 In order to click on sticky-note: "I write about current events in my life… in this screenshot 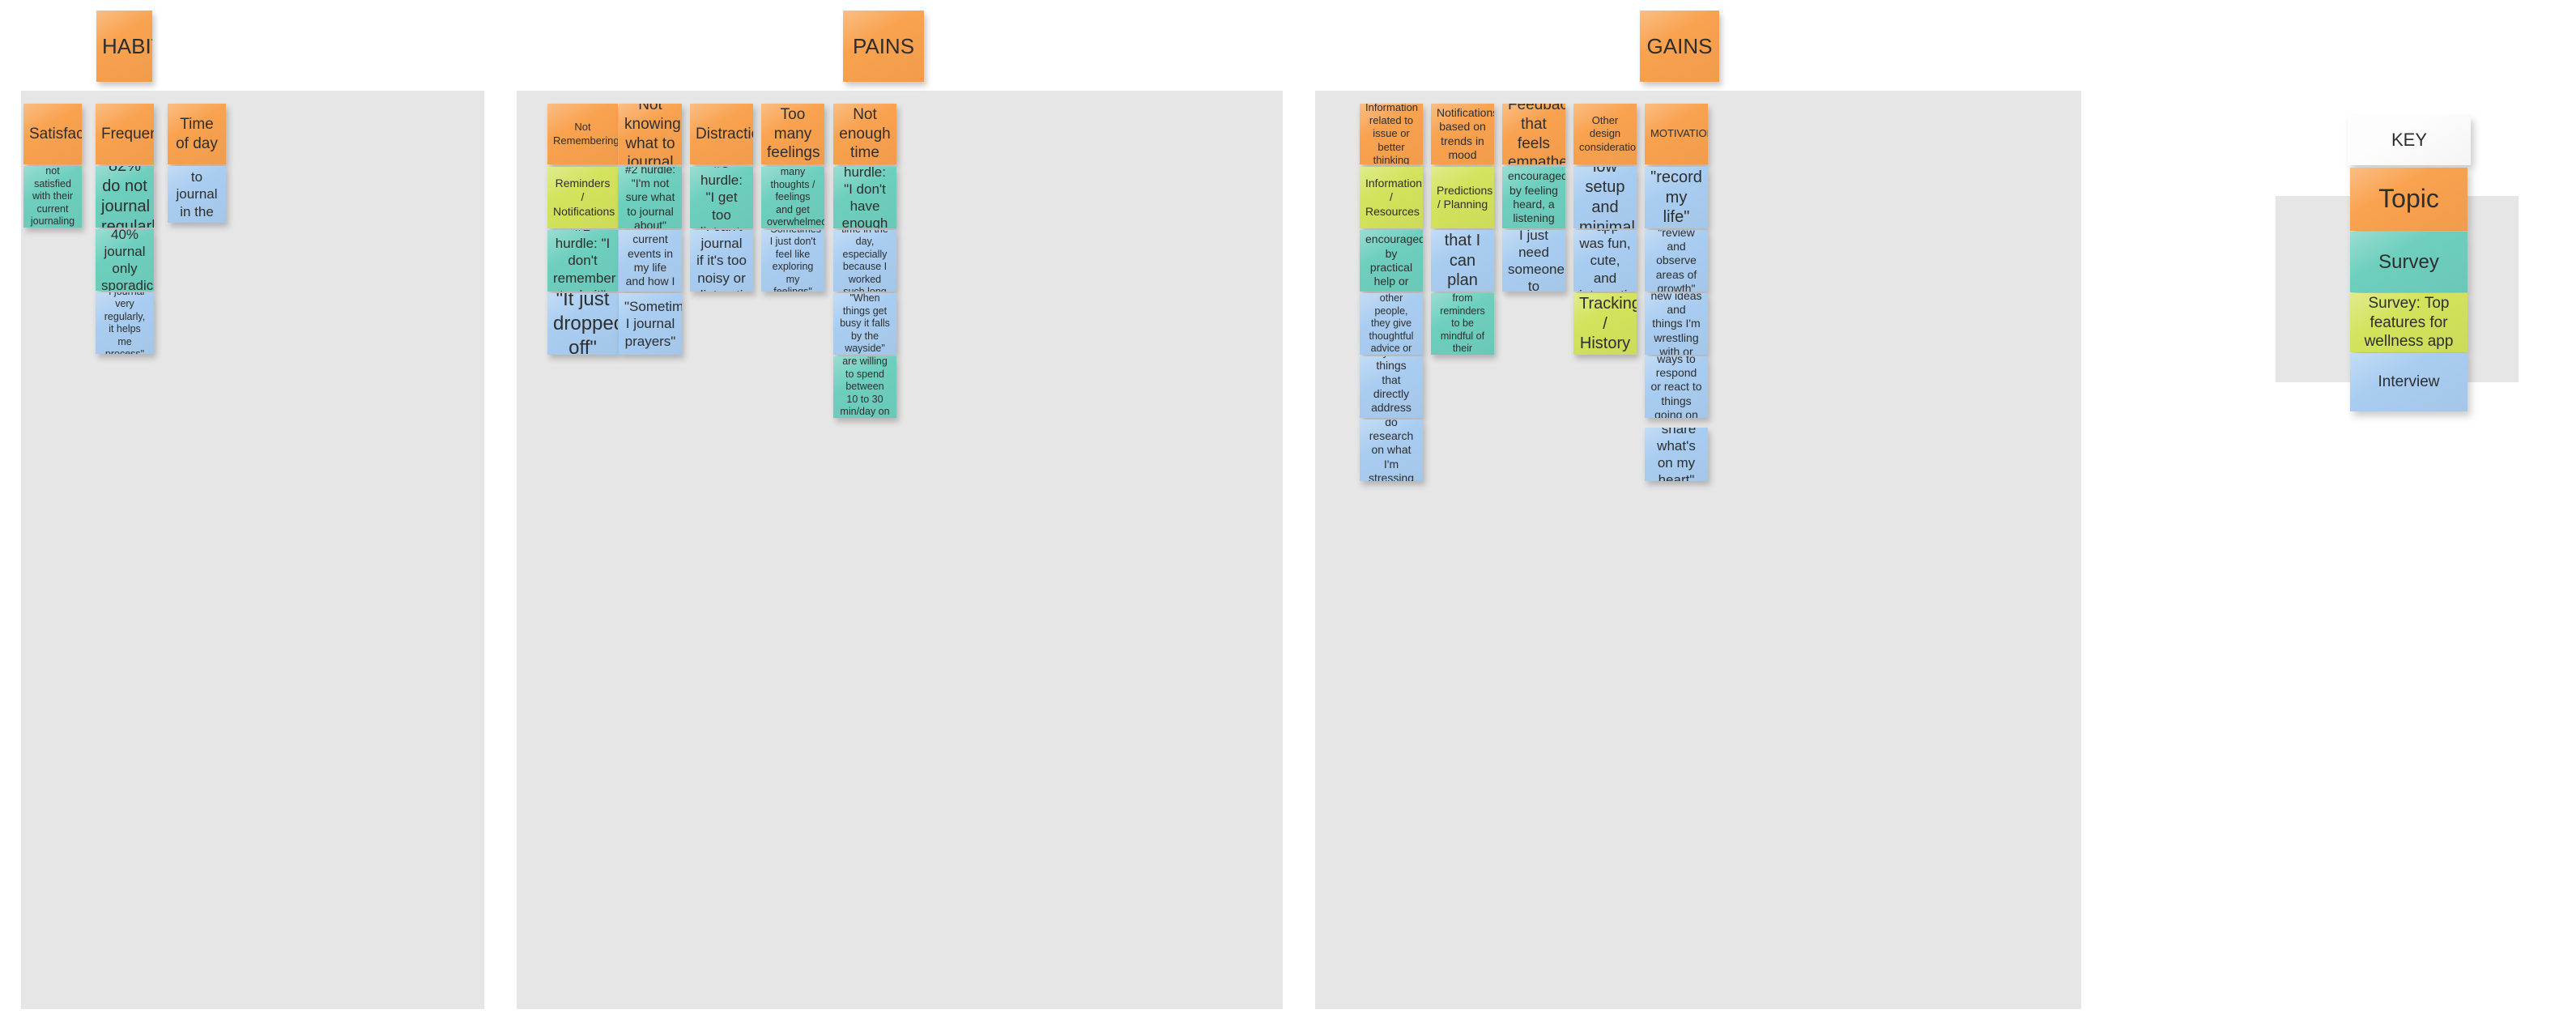, I will do `click(650, 261)`.